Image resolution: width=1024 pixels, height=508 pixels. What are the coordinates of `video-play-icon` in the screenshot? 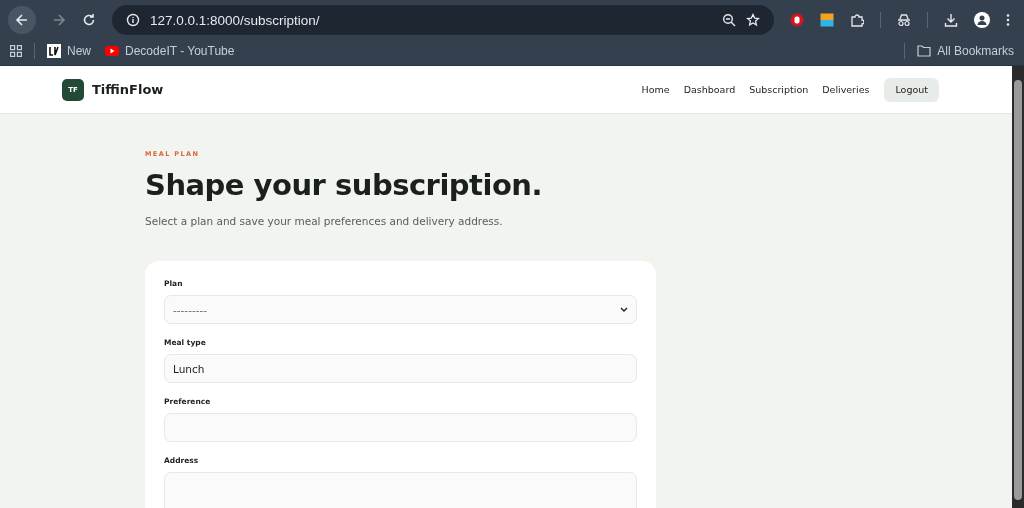 It's located at (112, 51).